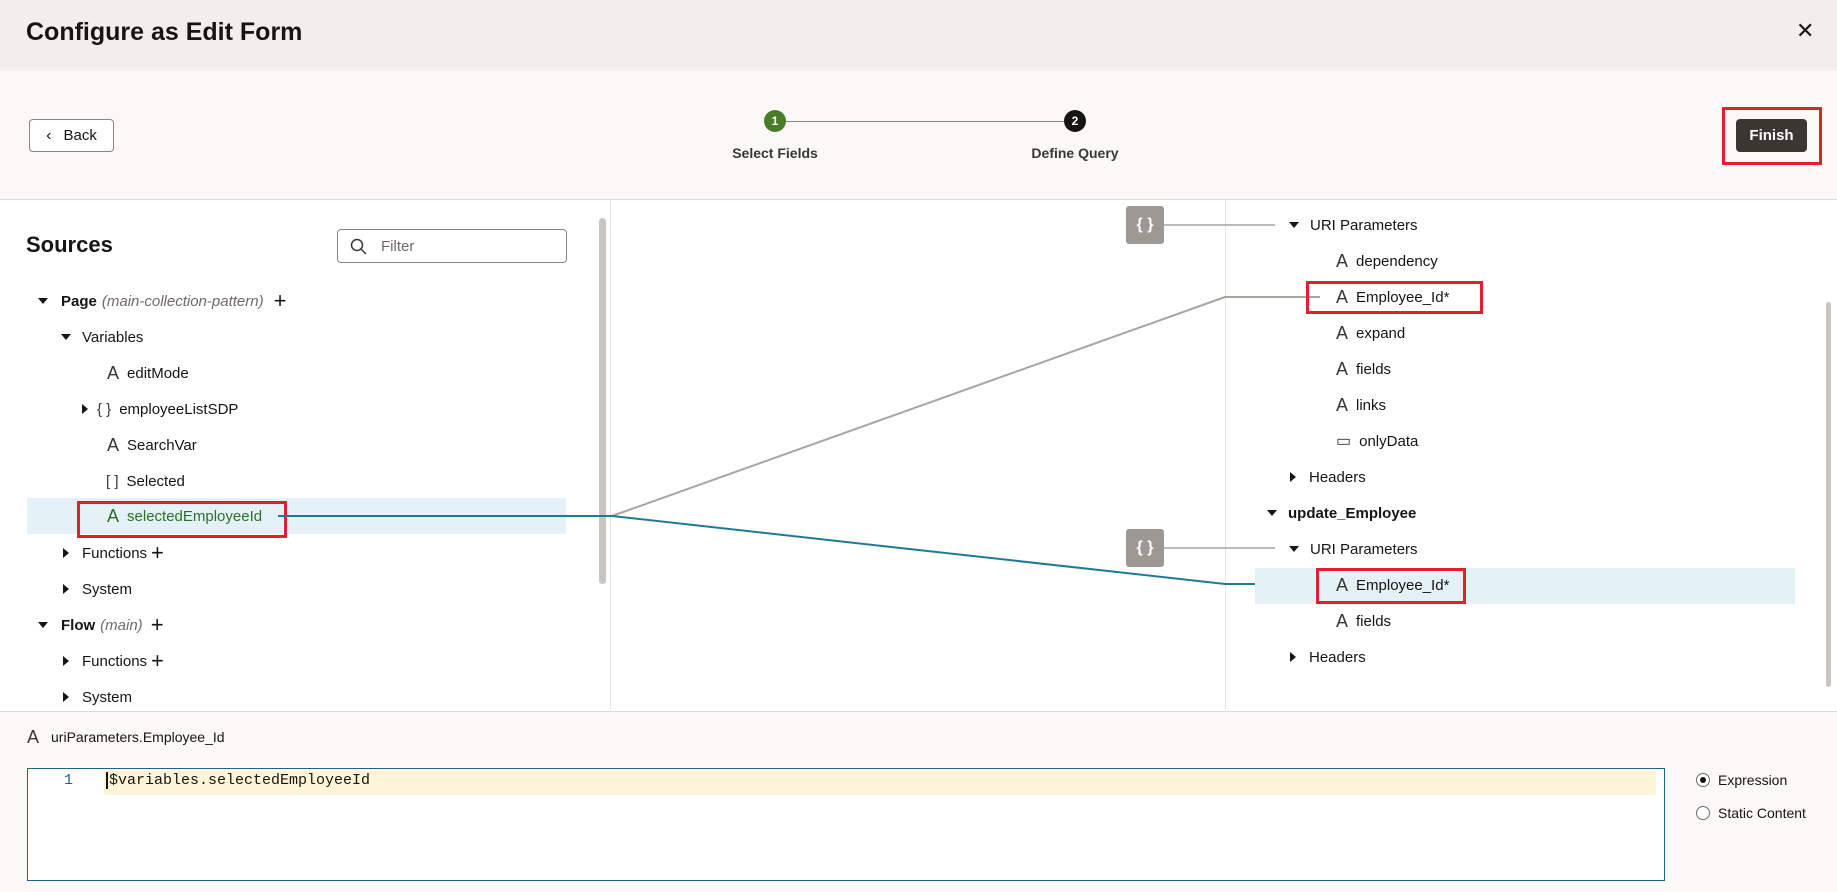 The width and height of the screenshot is (1837, 892). What do you see at coordinates (1751, 813) in the screenshot?
I see `radio-static-content: Static Content` at bounding box center [1751, 813].